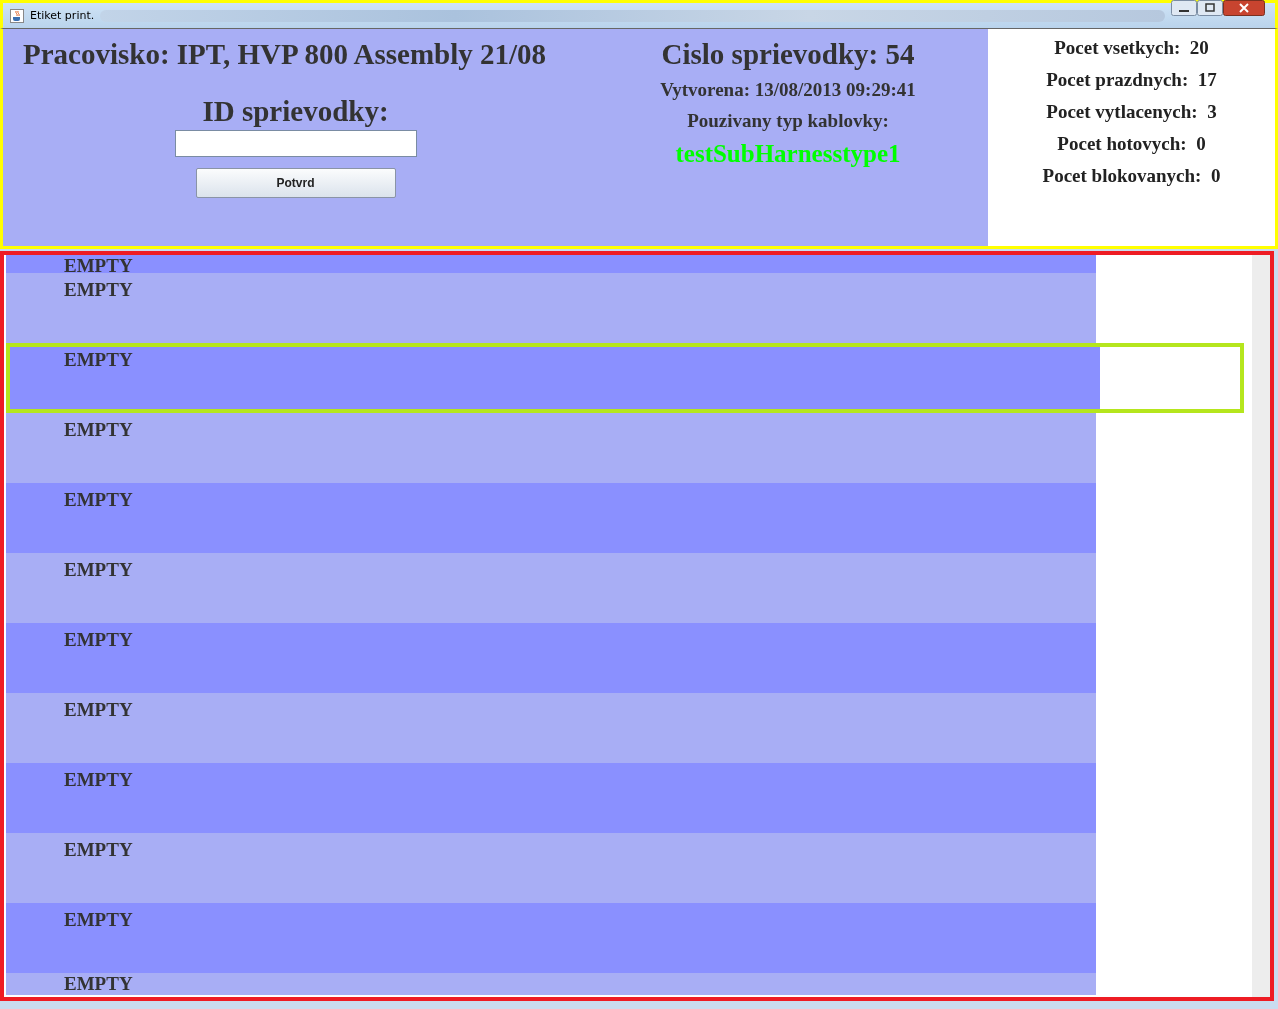 The height and width of the screenshot is (1009, 1278). I want to click on confirm-button: Potvrd, so click(295, 183).